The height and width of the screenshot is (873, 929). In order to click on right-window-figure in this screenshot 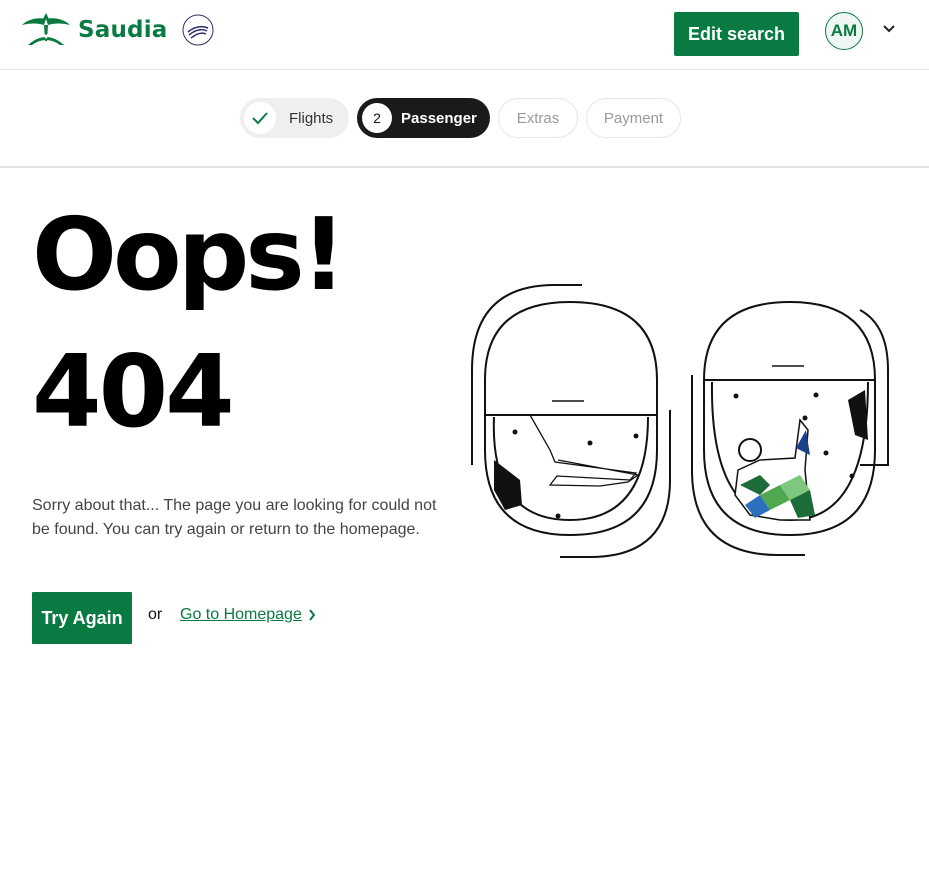, I will do `click(801, 455)`.